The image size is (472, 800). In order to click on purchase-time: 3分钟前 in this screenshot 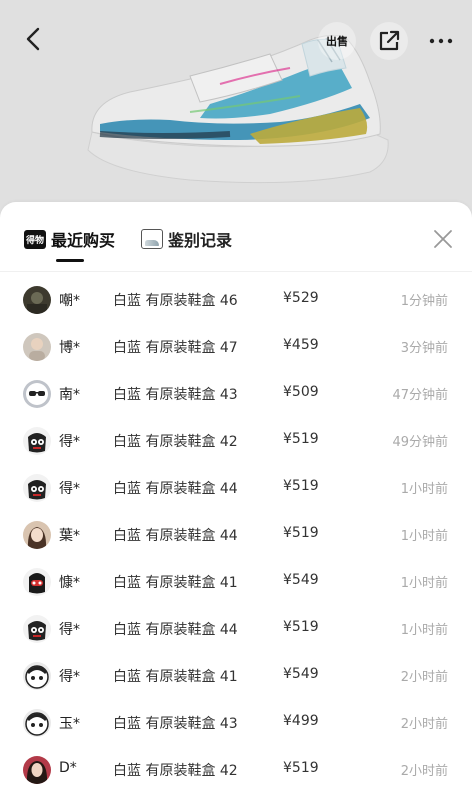, I will do `click(424, 348)`.